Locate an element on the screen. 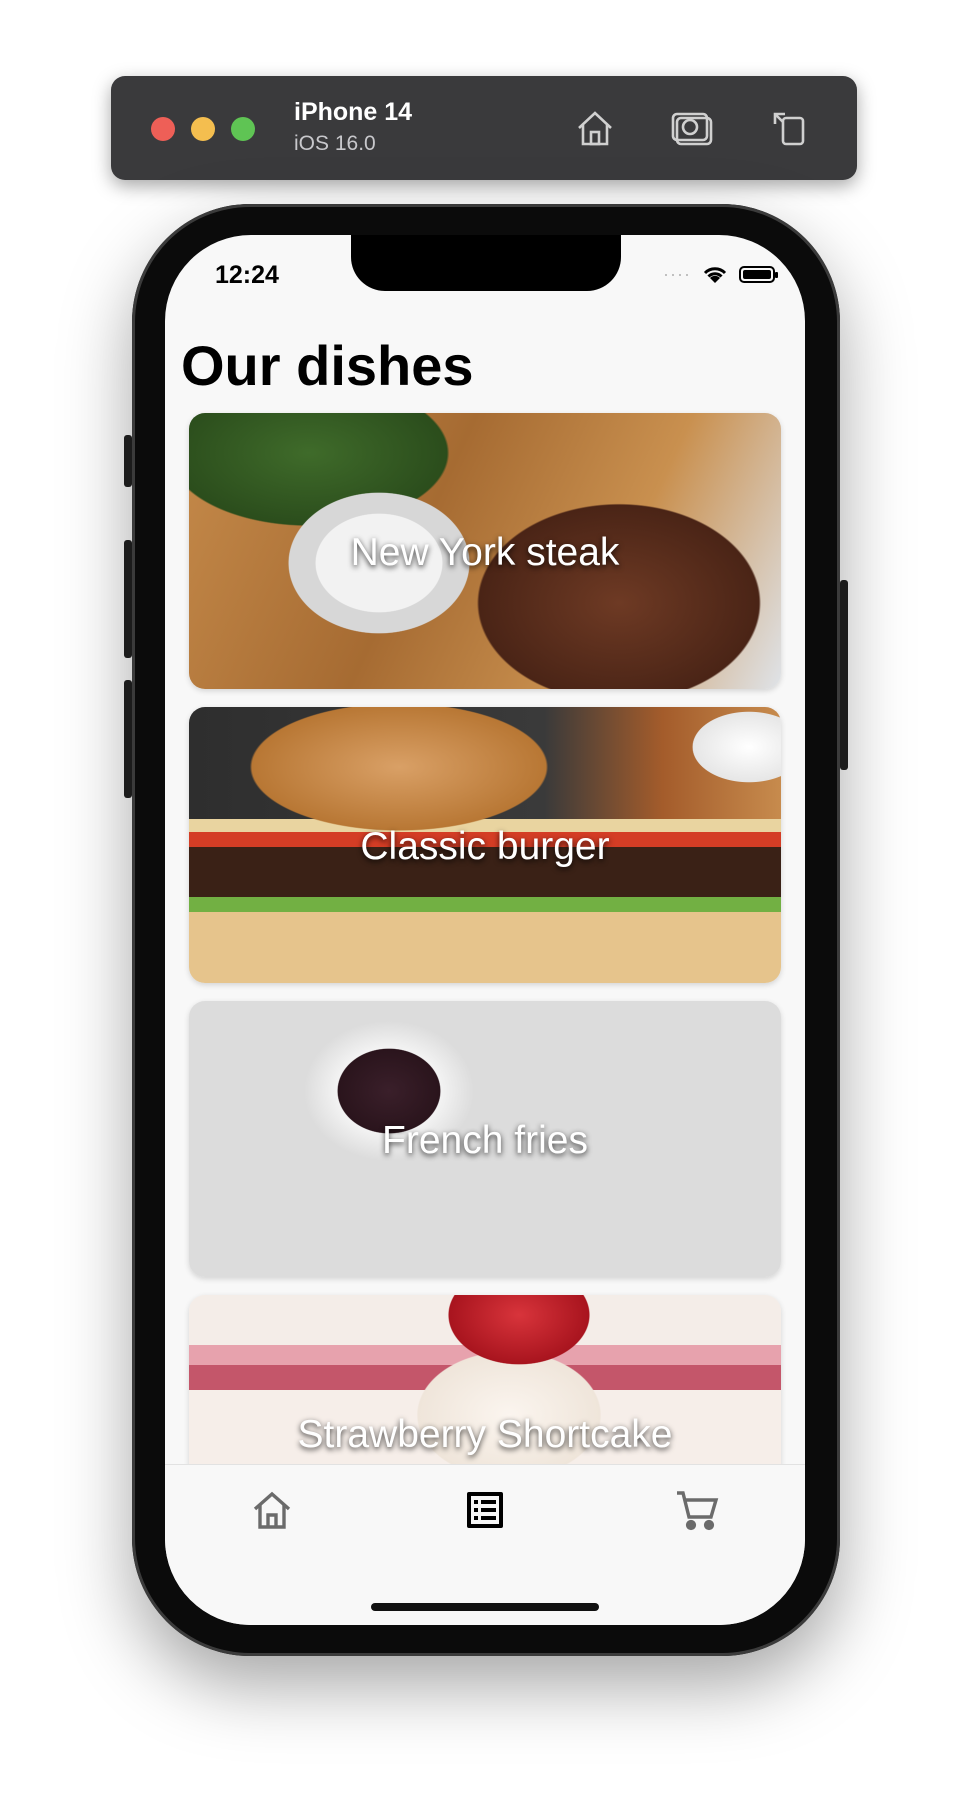 Image resolution: width=968 pixels, height=1808 pixels. dish-card-steak: New York steak is located at coordinates (485, 551).